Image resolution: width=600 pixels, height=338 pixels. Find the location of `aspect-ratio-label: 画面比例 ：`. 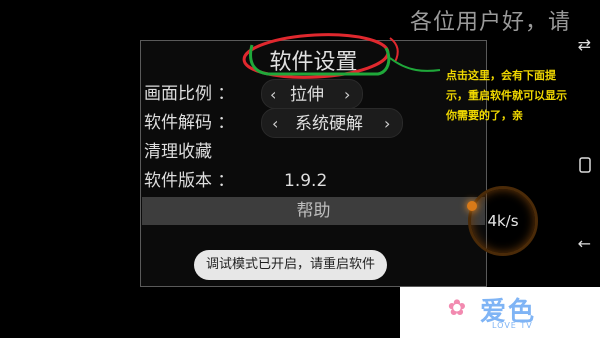

aspect-ratio-label: 画面比例 ： is located at coordinates (189, 94).